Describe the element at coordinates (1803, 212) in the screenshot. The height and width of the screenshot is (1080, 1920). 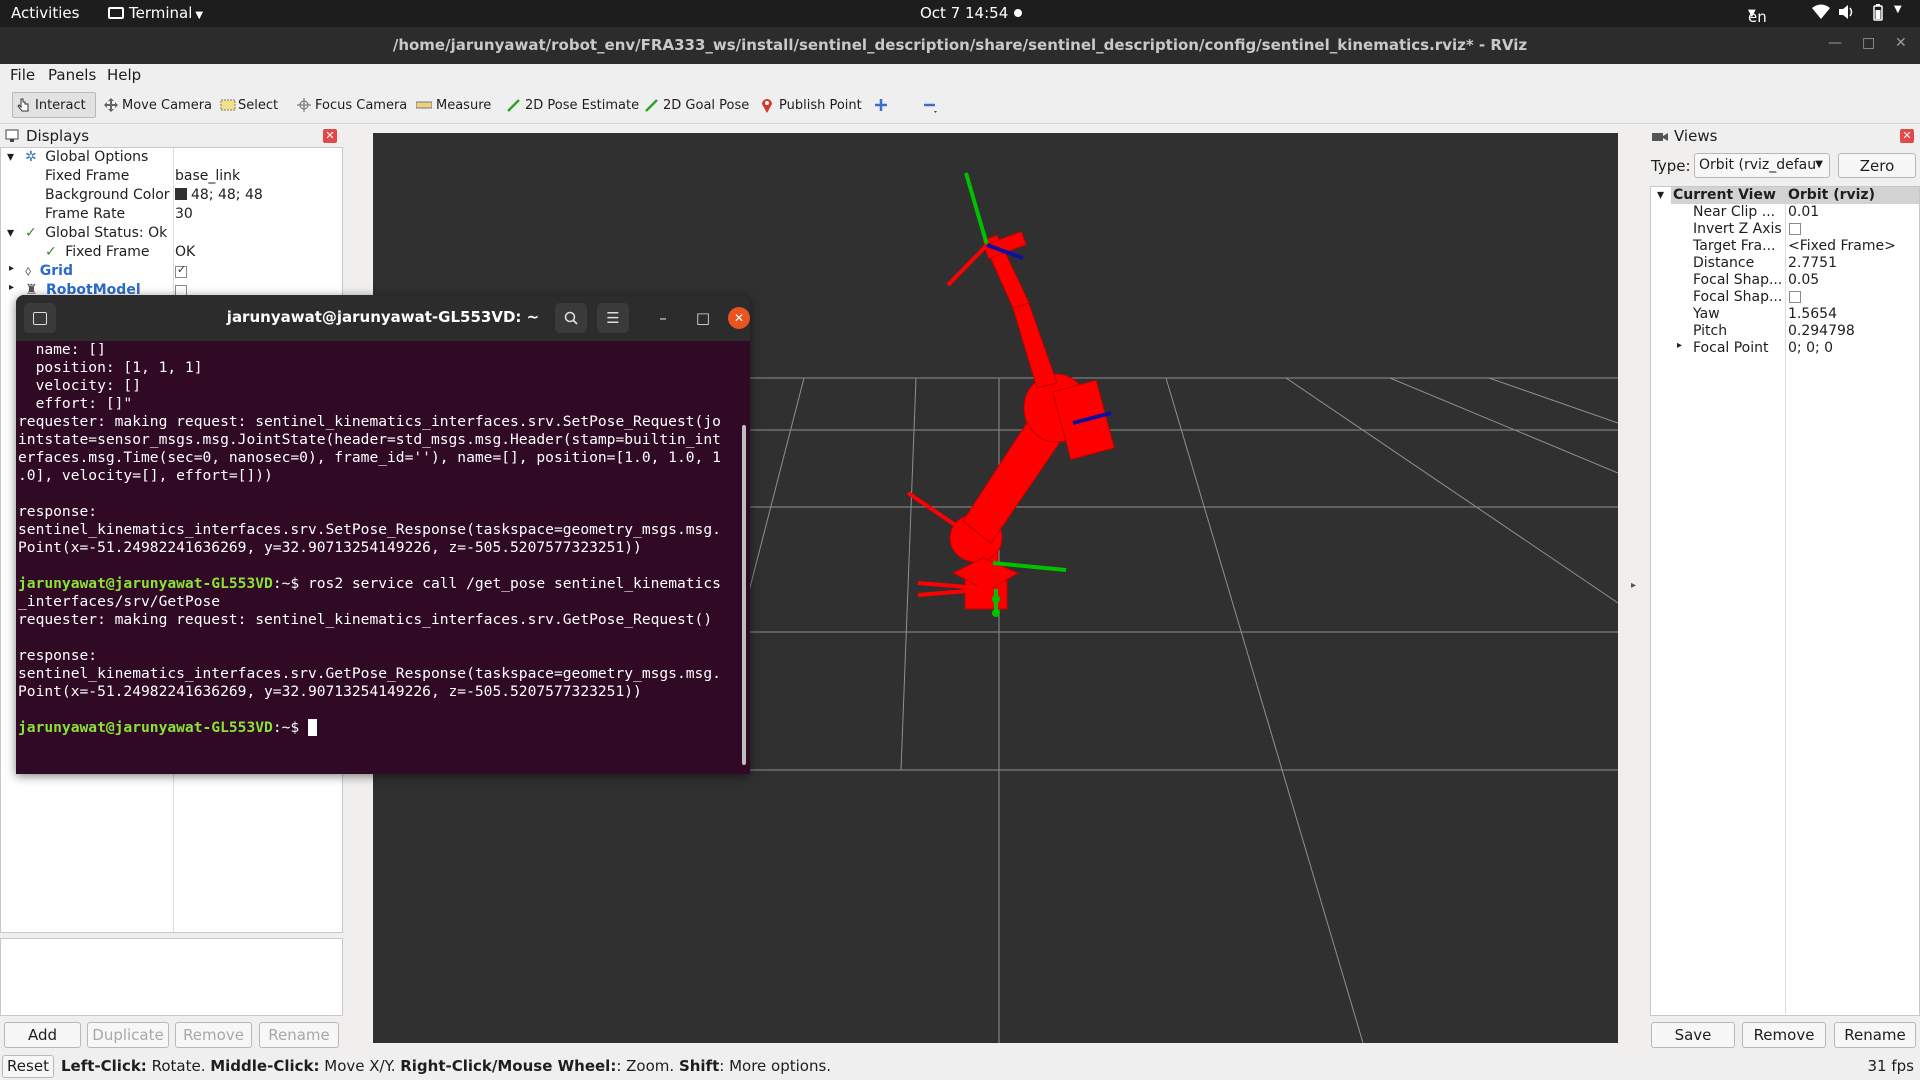
I see `near-clip-field: 0.01` at that location.